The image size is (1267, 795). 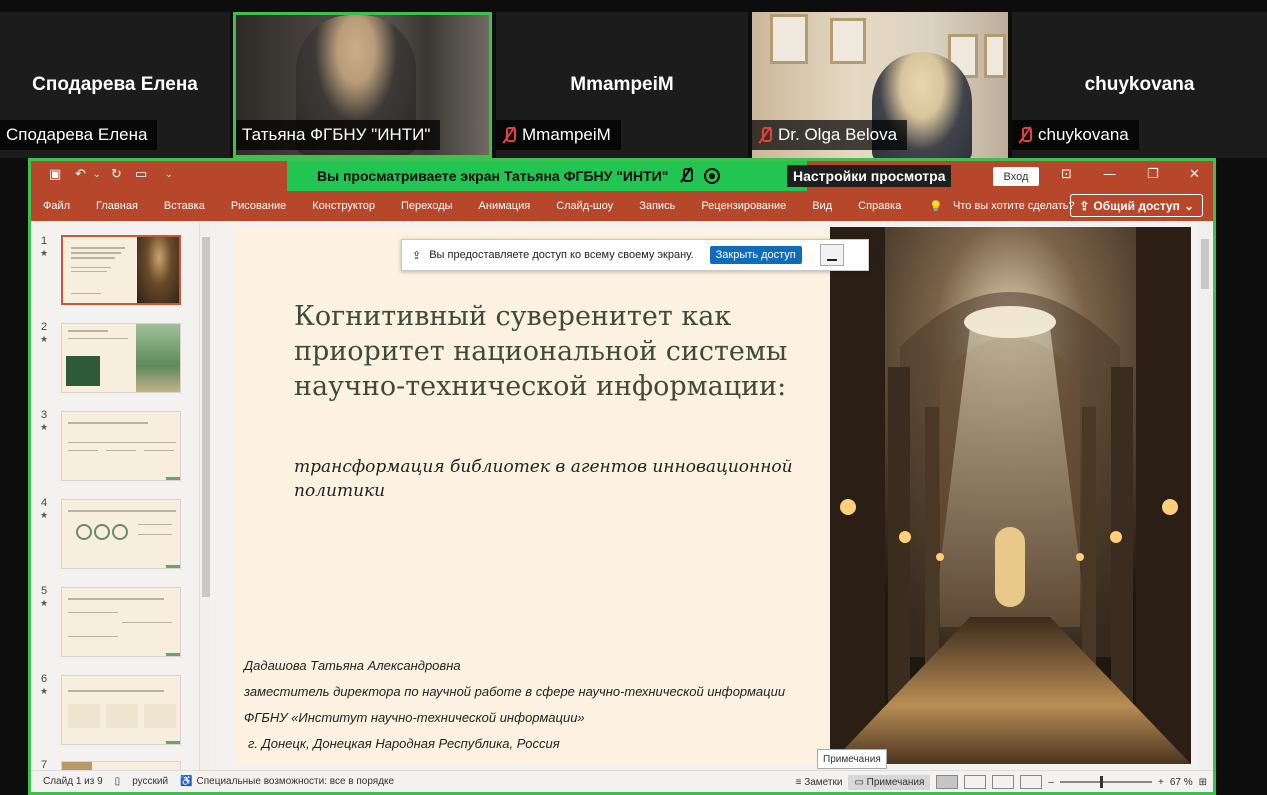 What do you see at coordinates (1188, 205) in the screenshot?
I see `chevron-down-icon: ⌄` at bounding box center [1188, 205].